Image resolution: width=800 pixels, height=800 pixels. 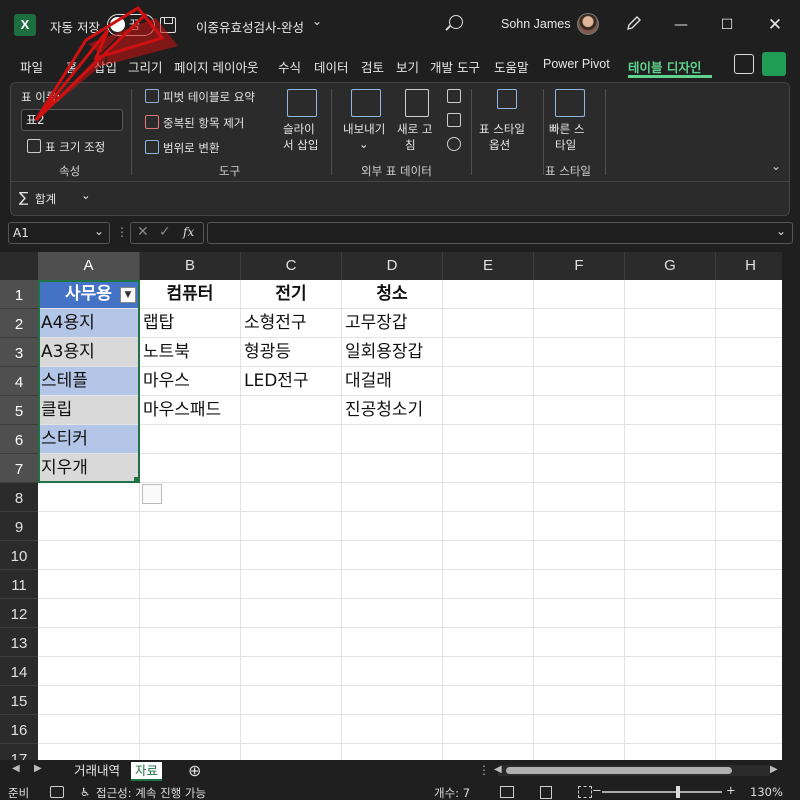 I want to click on cell-d13, so click(x=392, y=642).